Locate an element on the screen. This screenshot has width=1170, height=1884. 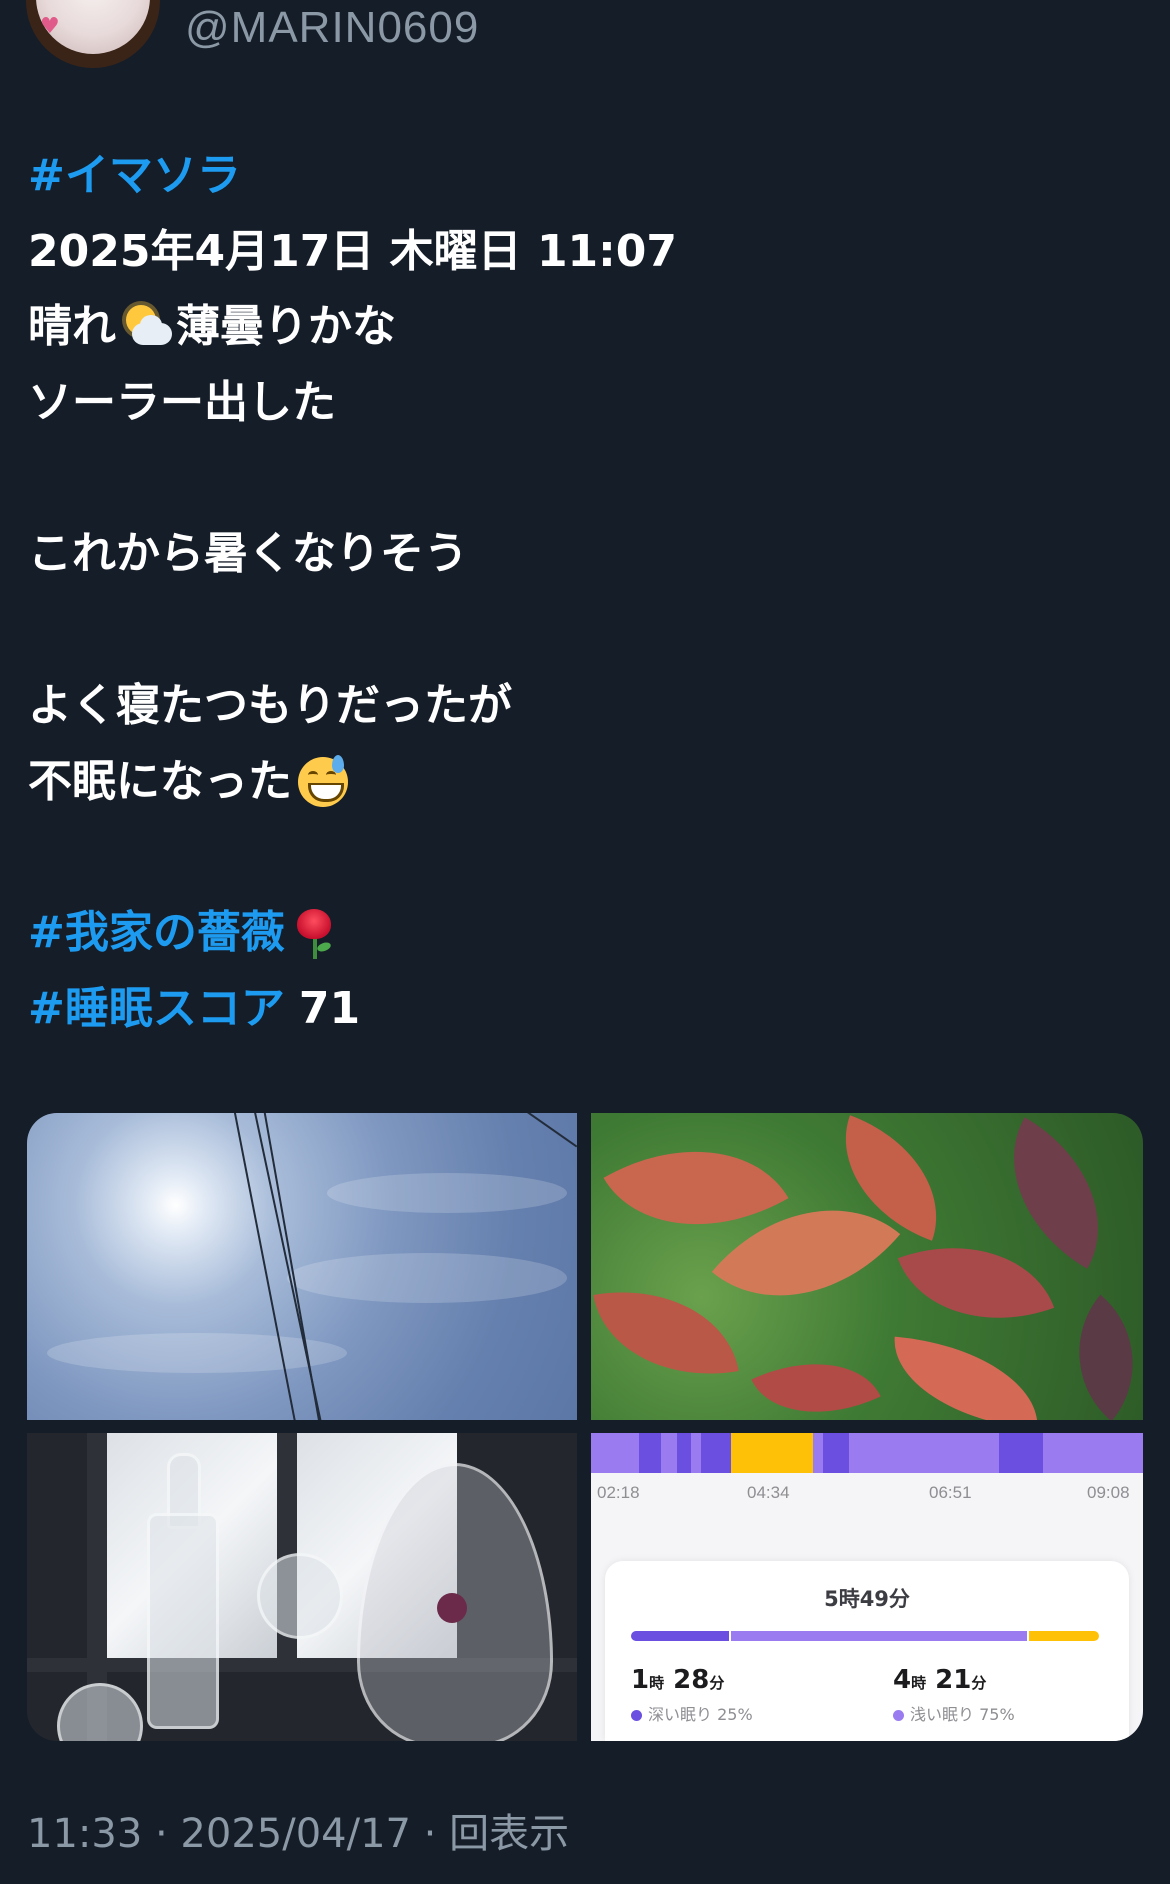
awake-segment is located at coordinates (772, 1453).